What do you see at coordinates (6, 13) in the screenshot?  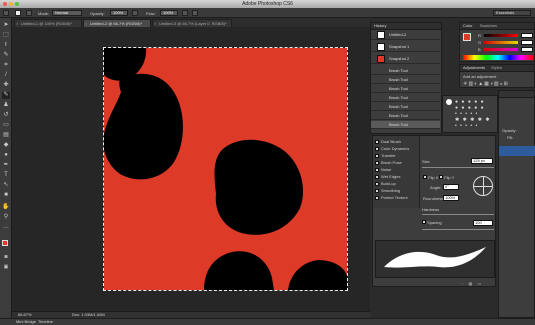 I see `tool-preset-icon` at bounding box center [6, 13].